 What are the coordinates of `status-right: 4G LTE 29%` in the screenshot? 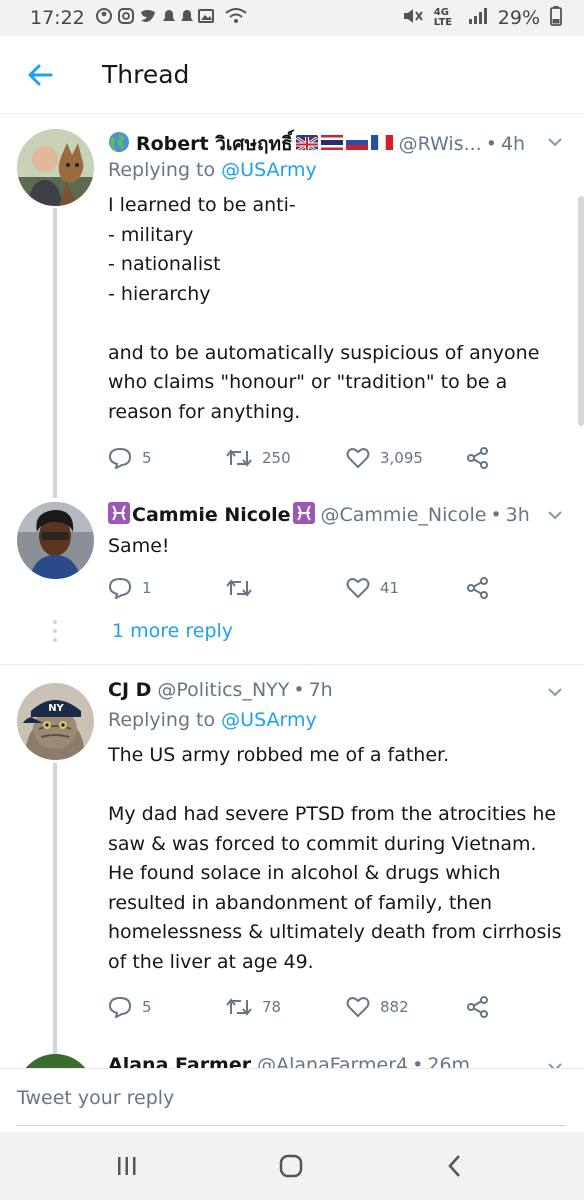 It's located at (482, 18).